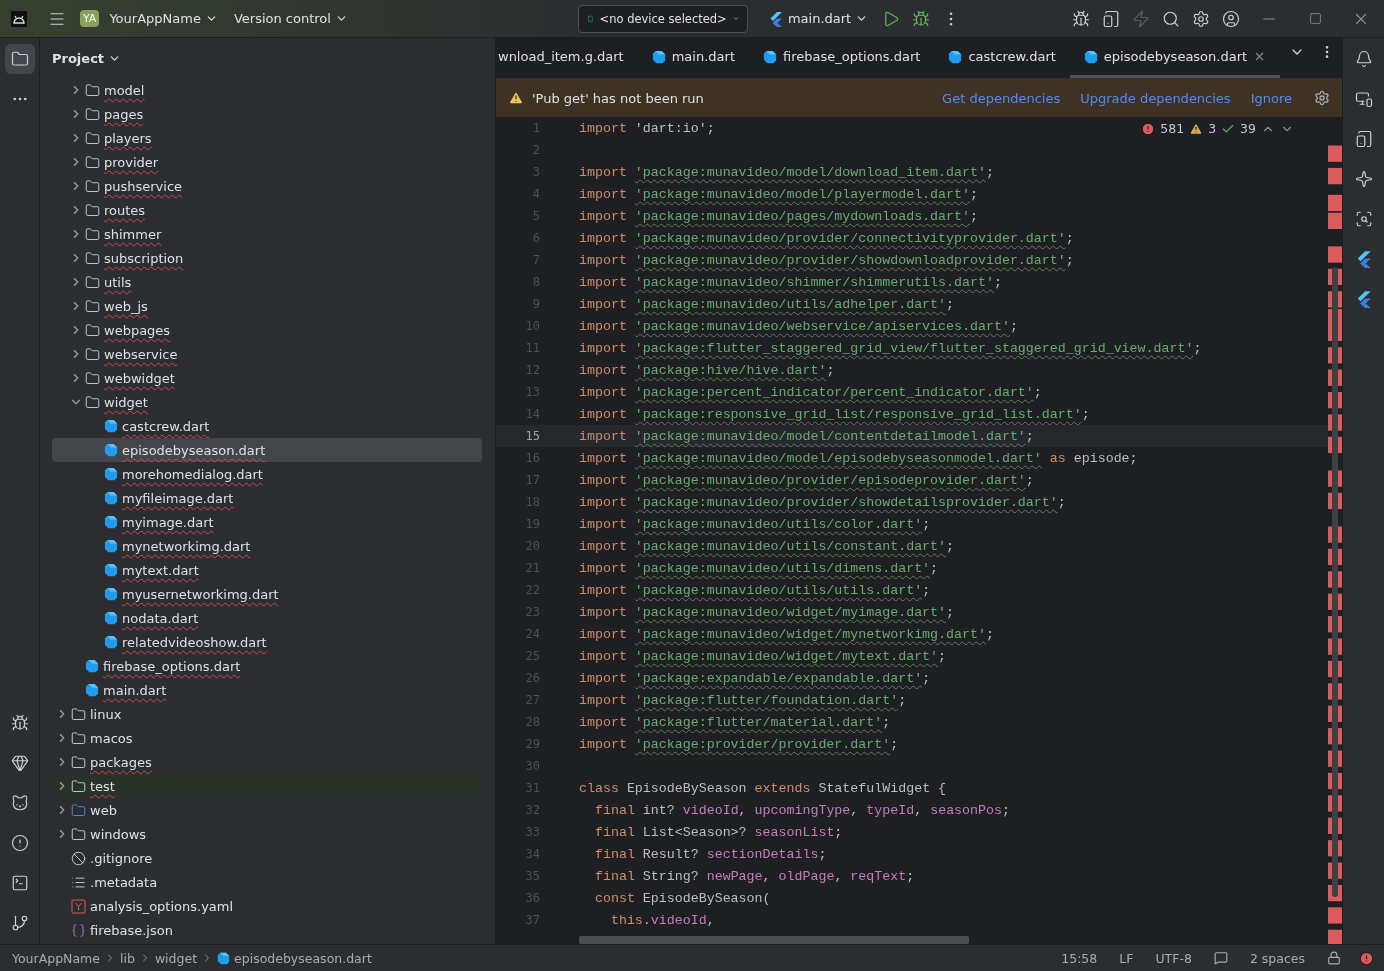  Describe the element at coordinates (1363, 179) in the screenshot. I see `sparkle-icon` at that location.